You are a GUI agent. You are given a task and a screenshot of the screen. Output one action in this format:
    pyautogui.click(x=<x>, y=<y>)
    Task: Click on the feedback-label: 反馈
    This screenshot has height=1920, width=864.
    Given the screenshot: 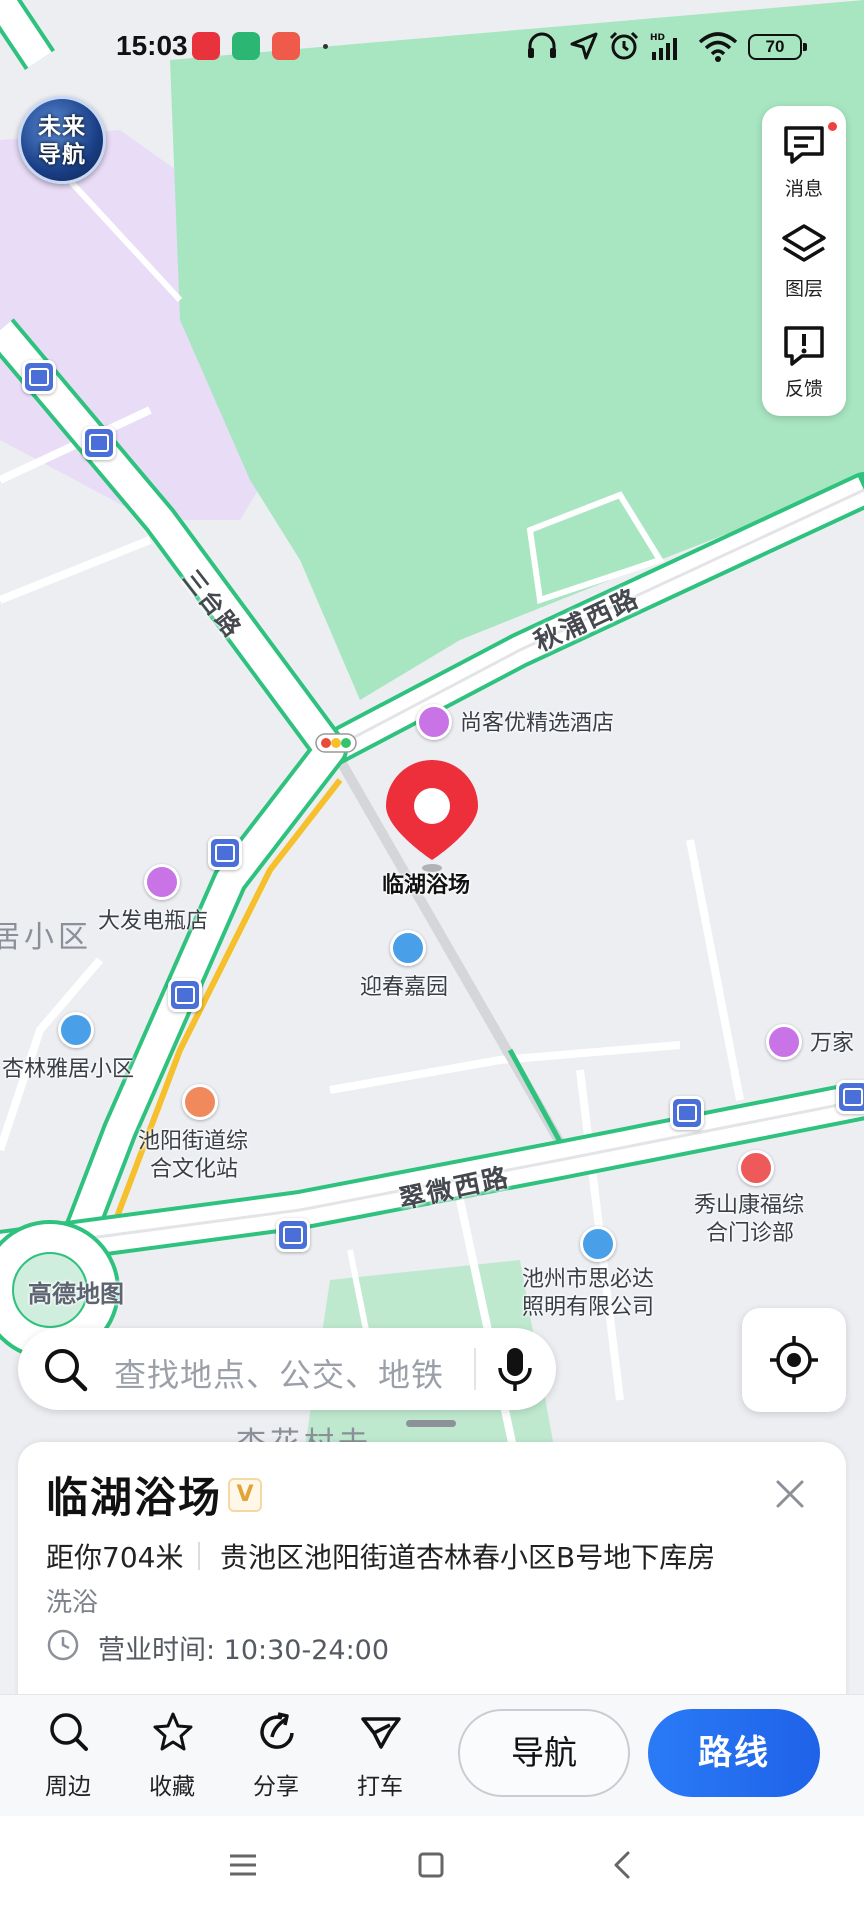 What is the action you would take?
    pyautogui.click(x=803, y=389)
    